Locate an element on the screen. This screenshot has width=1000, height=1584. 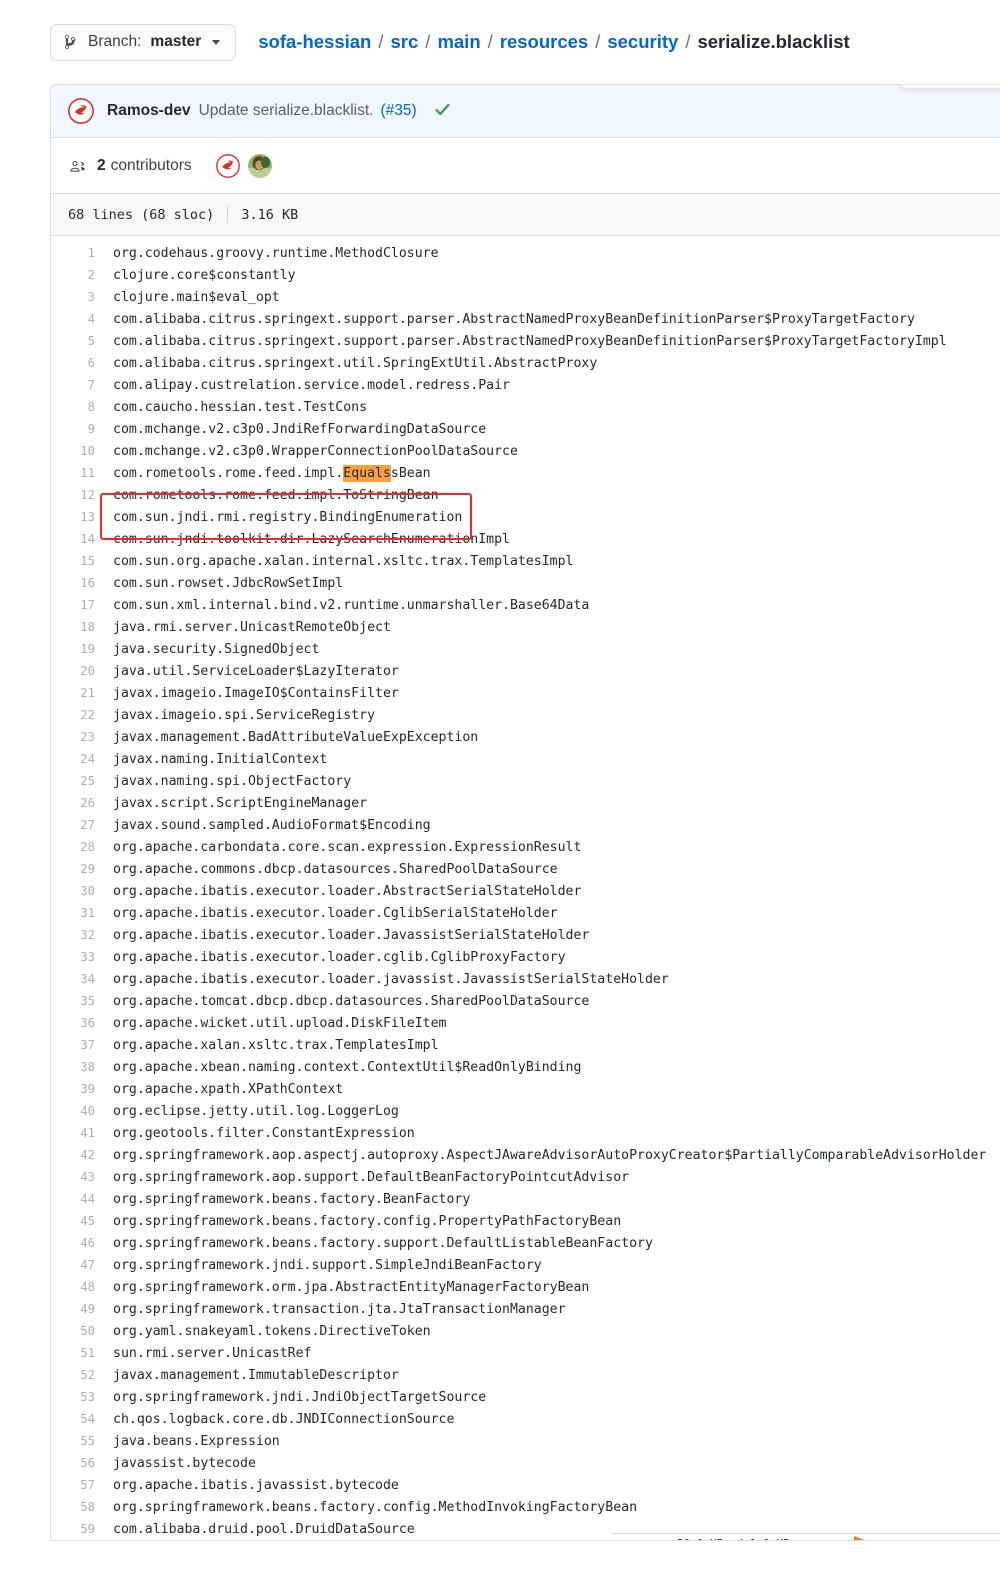
line-number: 38 is located at coordinates (82, 1067).